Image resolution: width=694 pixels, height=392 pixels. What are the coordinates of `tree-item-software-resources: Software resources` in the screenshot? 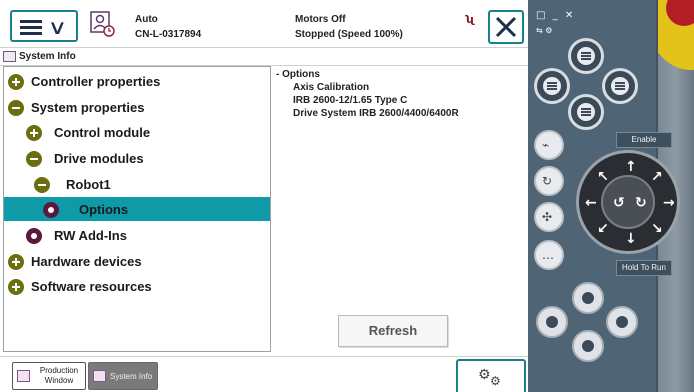 It's located at (137, 286).